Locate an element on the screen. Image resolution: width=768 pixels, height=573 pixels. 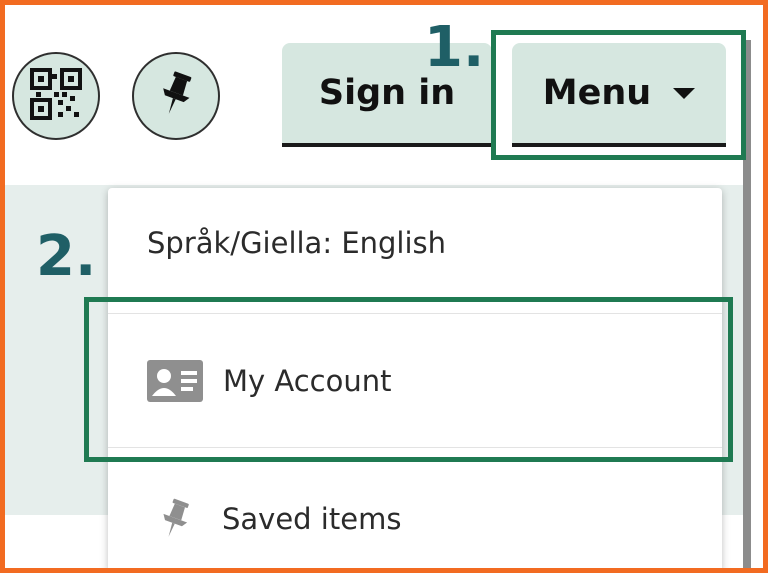
qr-code-button is located at coordinates (56, 96).